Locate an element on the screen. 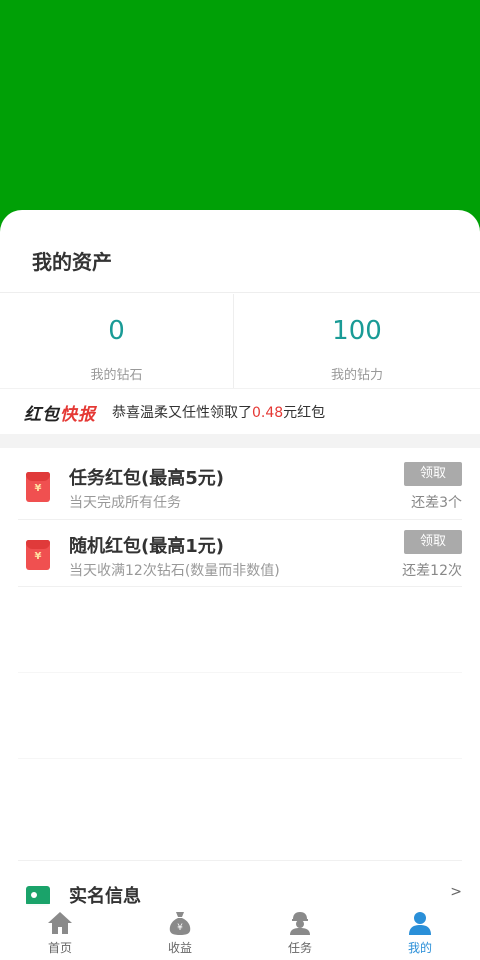 The height and width of the screenshot is (960, 480). tab-label: 首页 is located at coordinates (59, 948).